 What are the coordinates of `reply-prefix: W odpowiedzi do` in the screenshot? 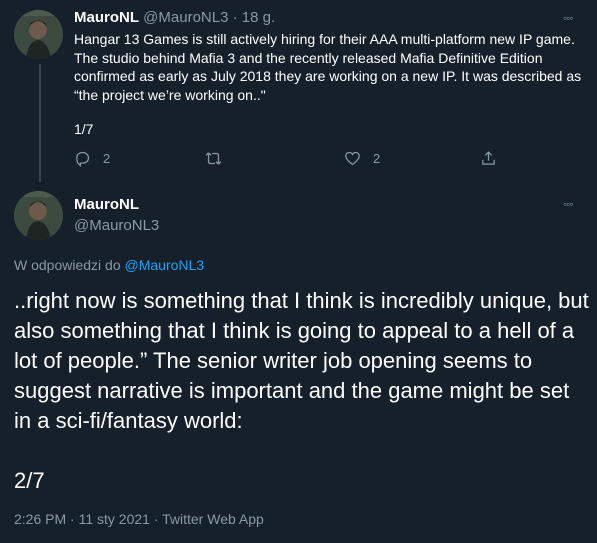 It's located at (67, 265).